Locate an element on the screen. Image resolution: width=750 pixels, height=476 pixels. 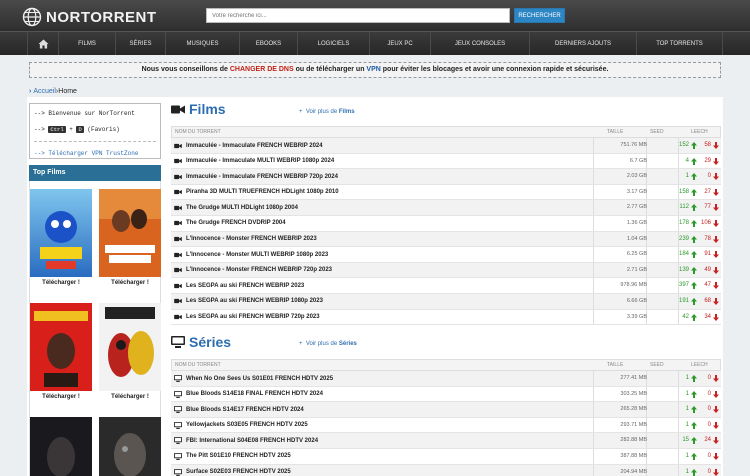
torrent-name-link: The Grudge FRENCH DVDRIP 2004 is located at coordinates (230, 223).